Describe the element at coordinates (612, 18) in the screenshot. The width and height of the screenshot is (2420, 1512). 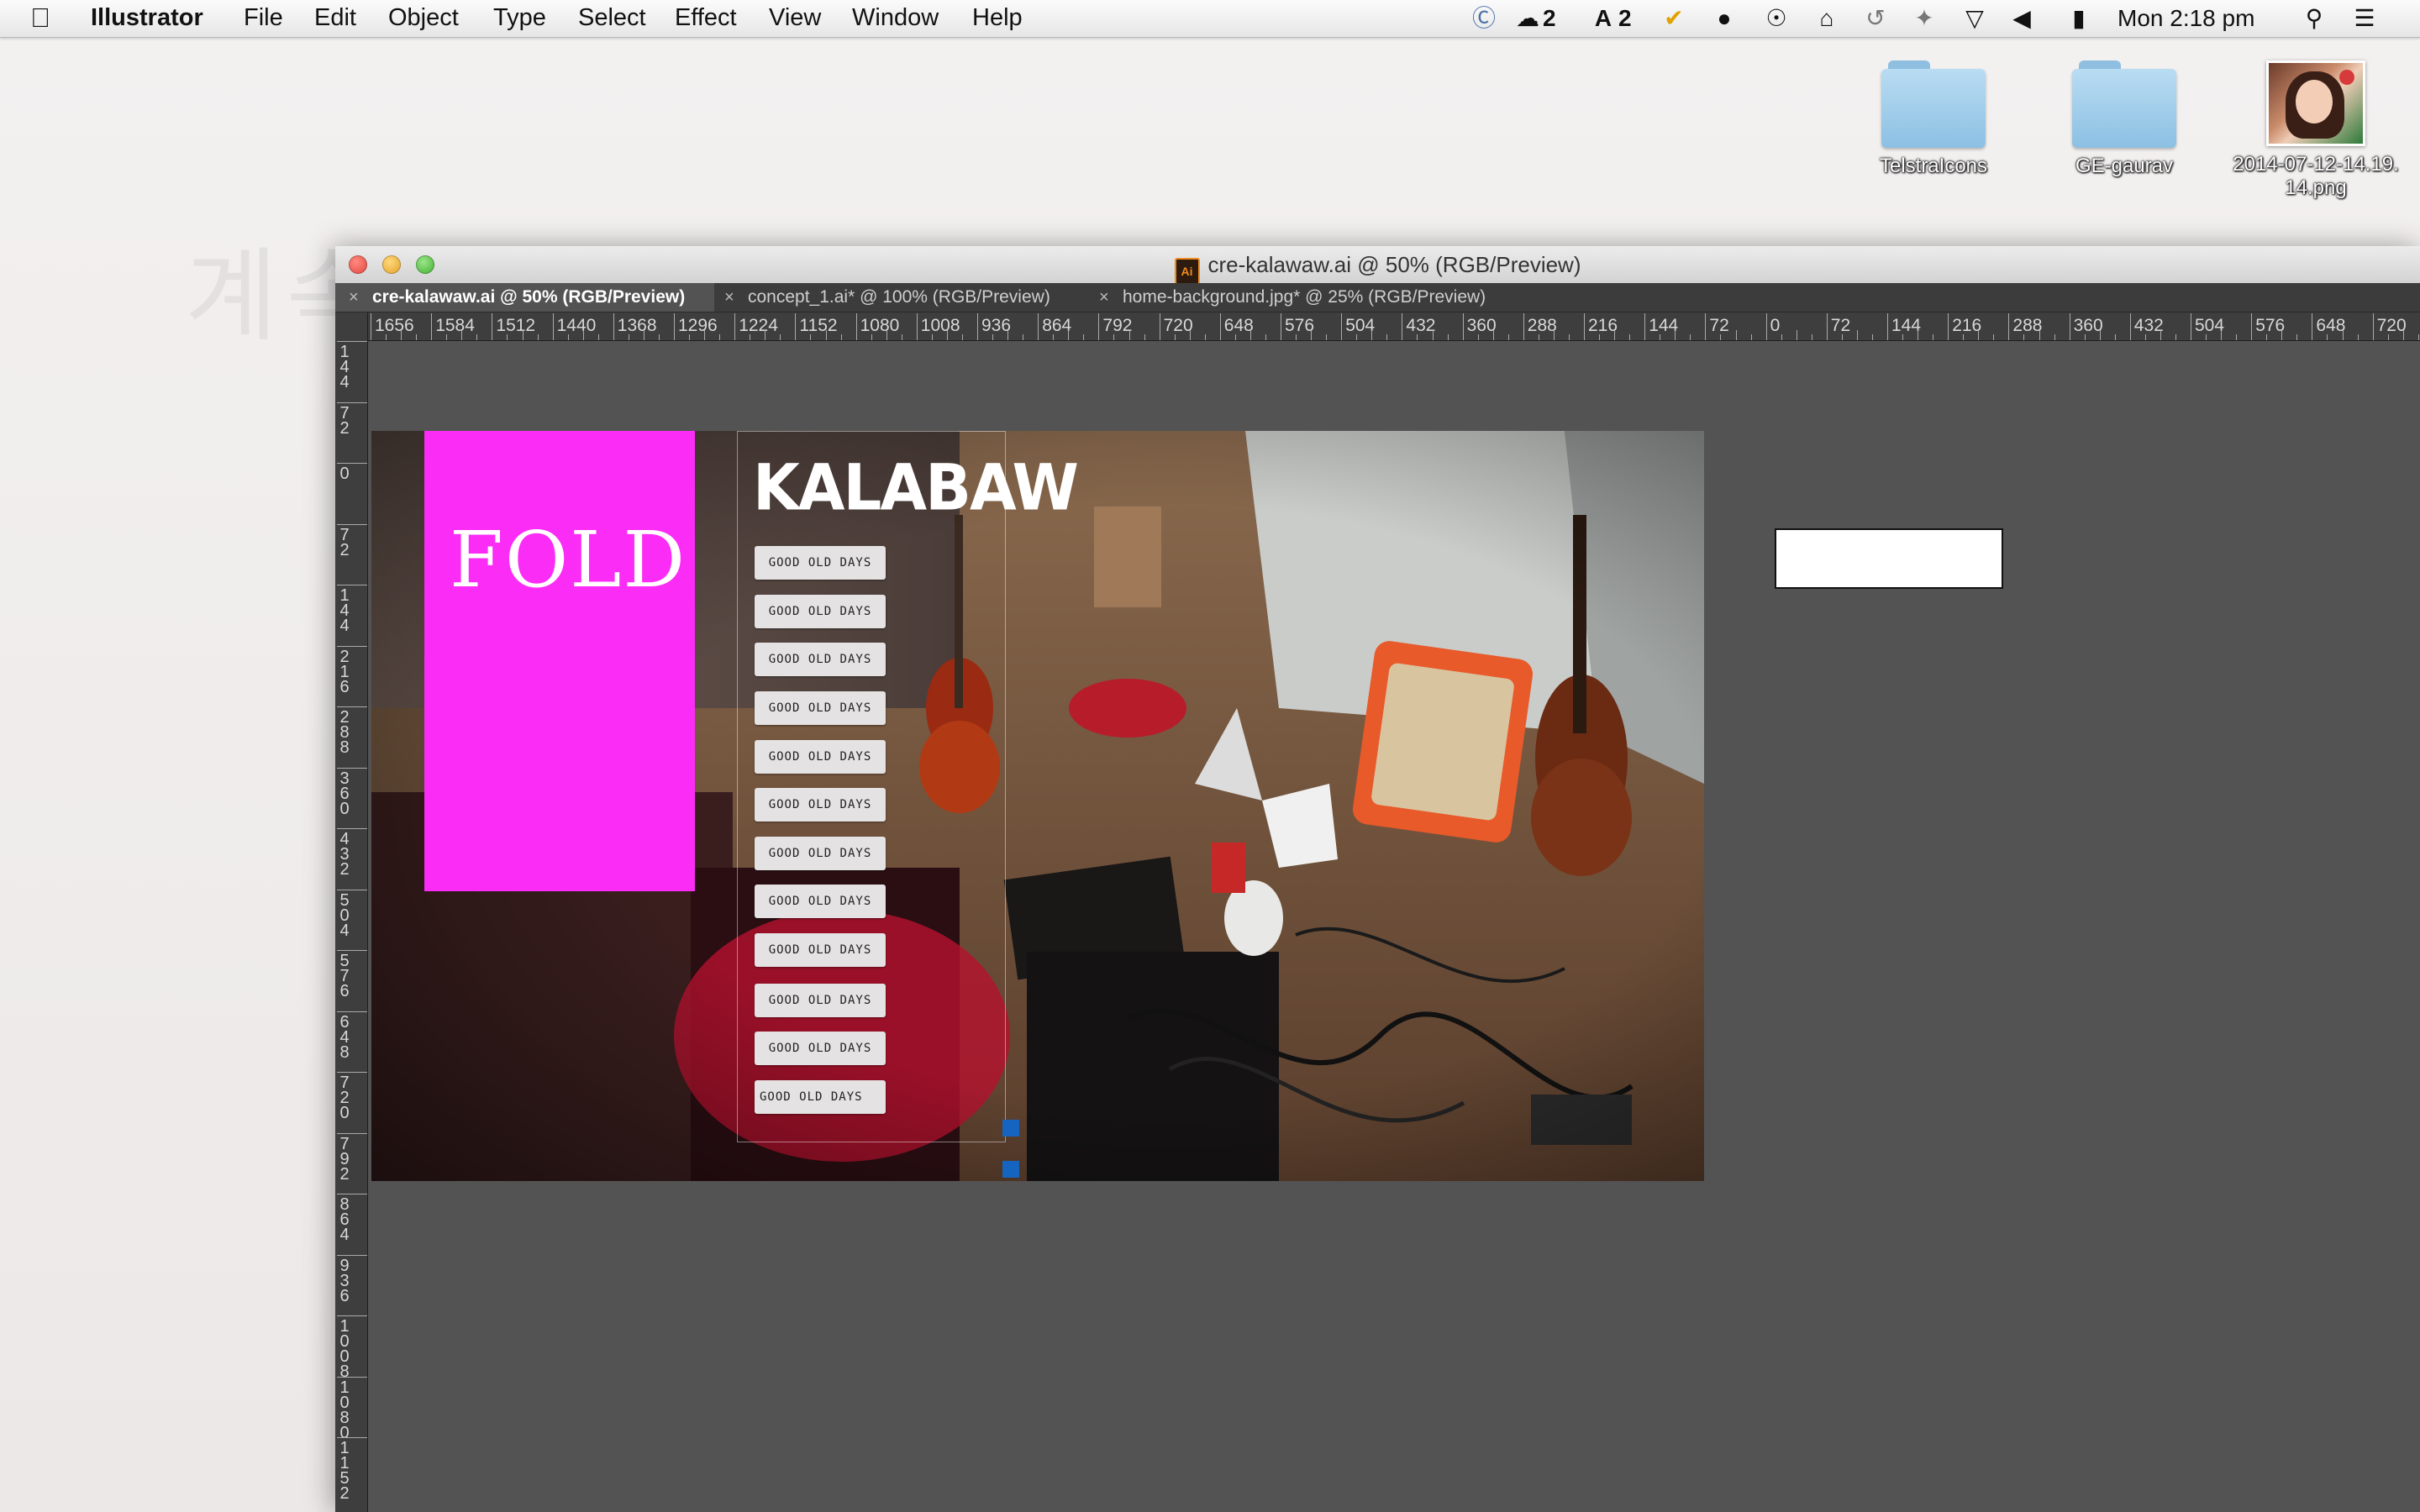
I see `menu-select: Select` at that location.